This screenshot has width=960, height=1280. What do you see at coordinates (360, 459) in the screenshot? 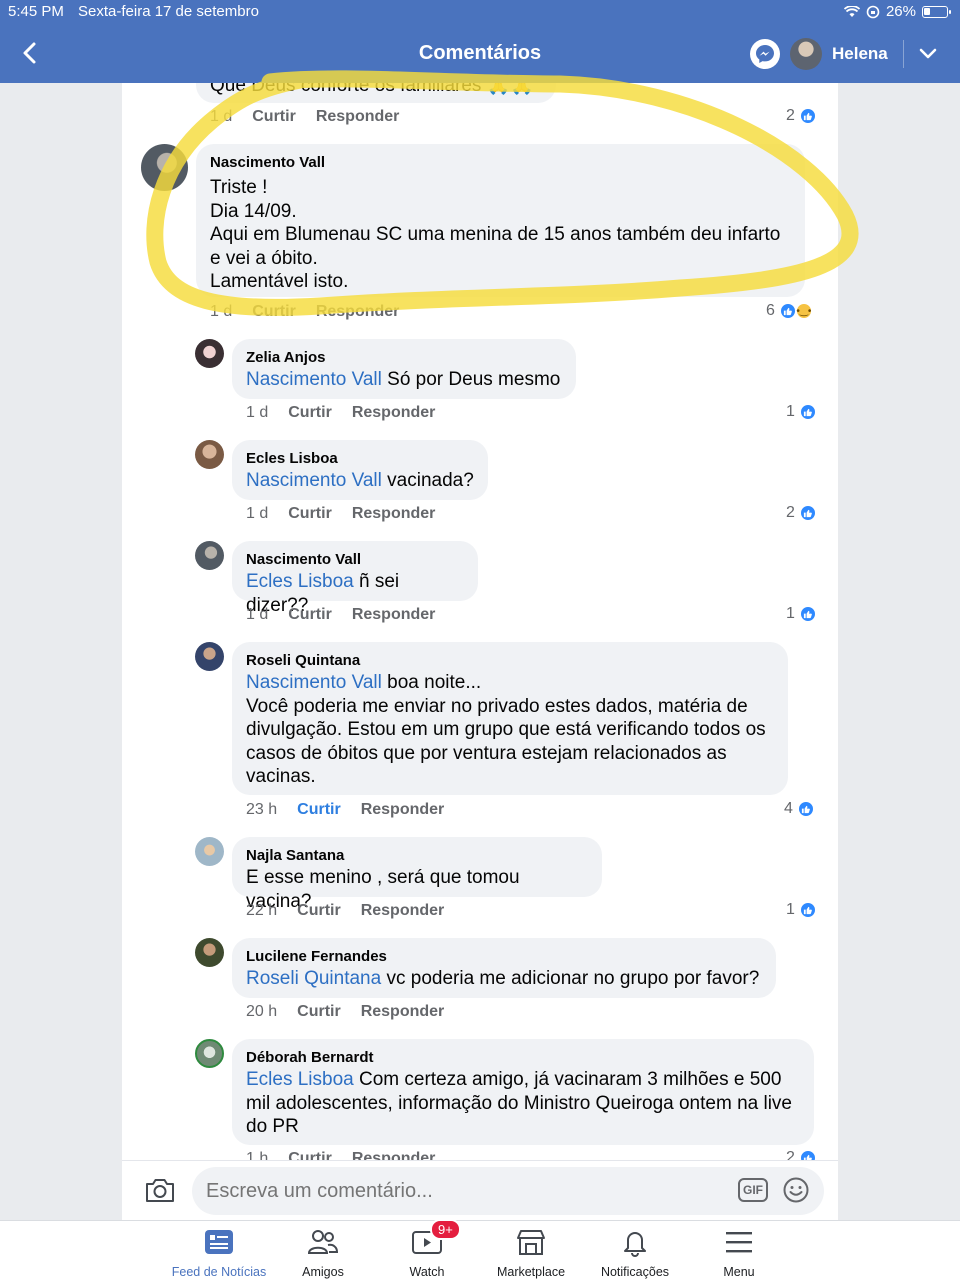
I see `comment-author: Ecles Lisboa` at bounding box center [360, 459].